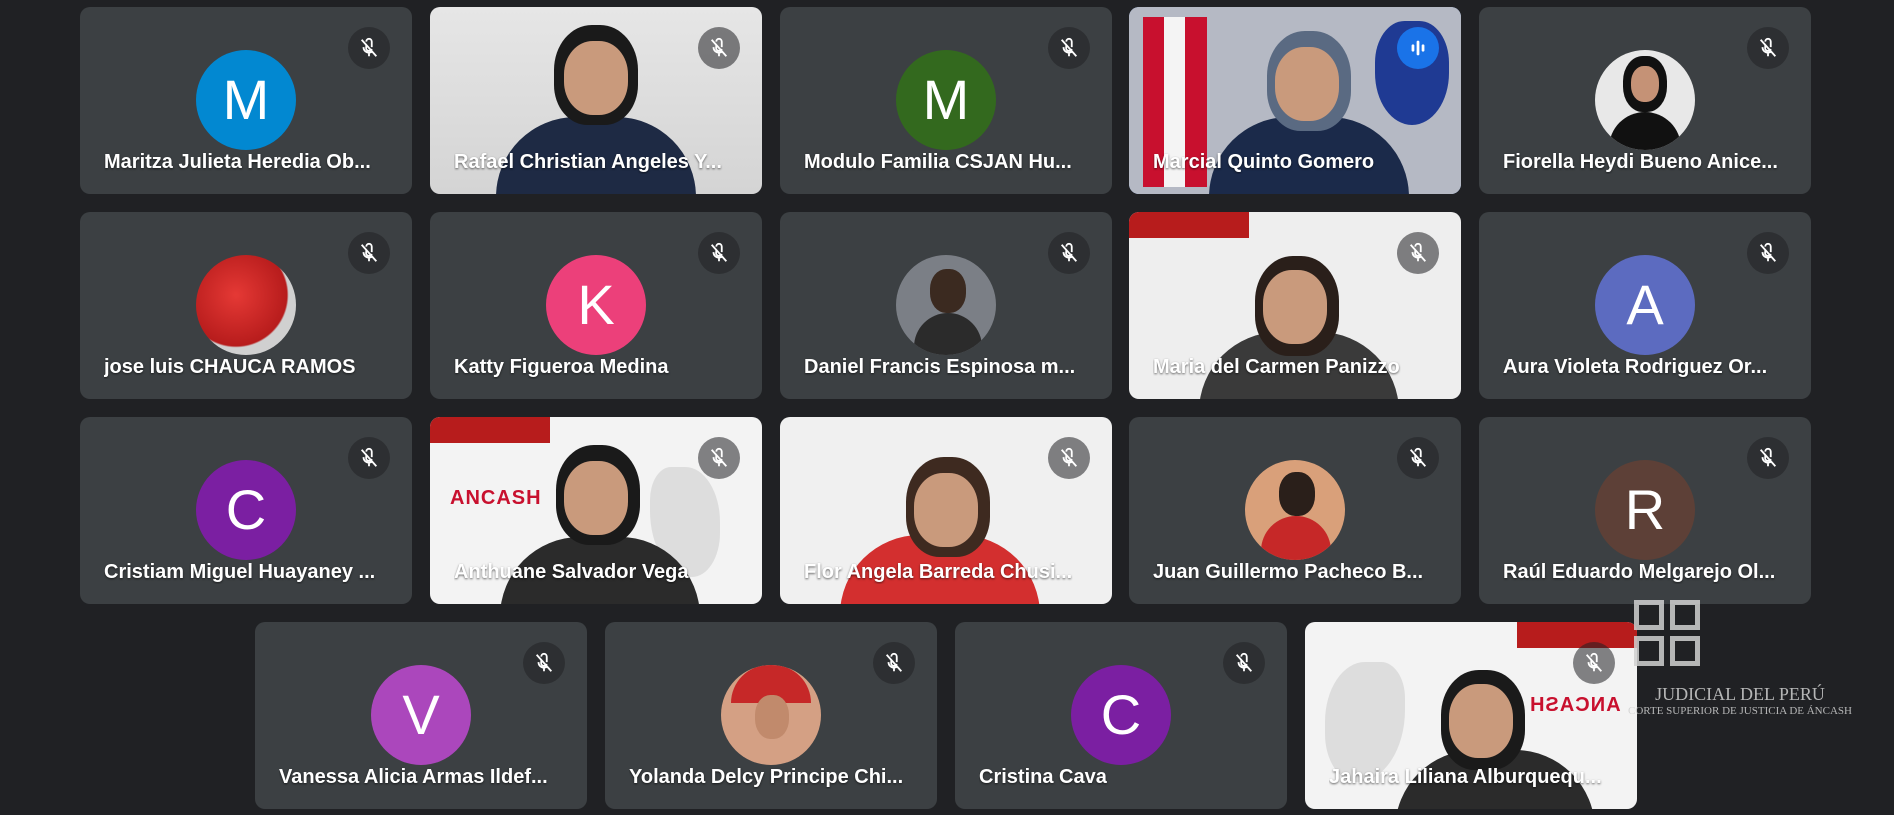 Image resolution: width=1894 pixels, height=815 pixels. I want to click on participant-name: Katty Figueroa Medina, so click(561, 367).